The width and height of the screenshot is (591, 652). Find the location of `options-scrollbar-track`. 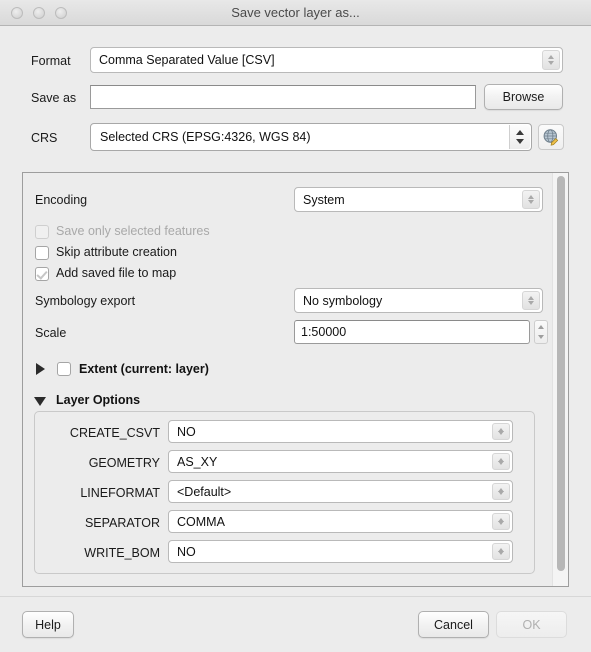

options-scrollbar-track is located at coordinates (560, 379).